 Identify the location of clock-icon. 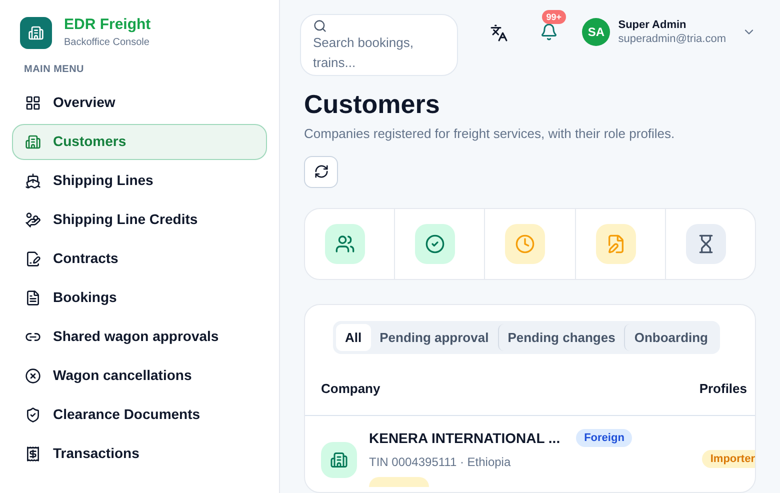
(525, 244).